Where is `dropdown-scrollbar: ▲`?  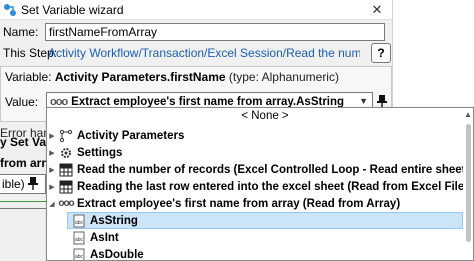
dropdown-scrollbar: ▲ is located at coordinates (468, 184).